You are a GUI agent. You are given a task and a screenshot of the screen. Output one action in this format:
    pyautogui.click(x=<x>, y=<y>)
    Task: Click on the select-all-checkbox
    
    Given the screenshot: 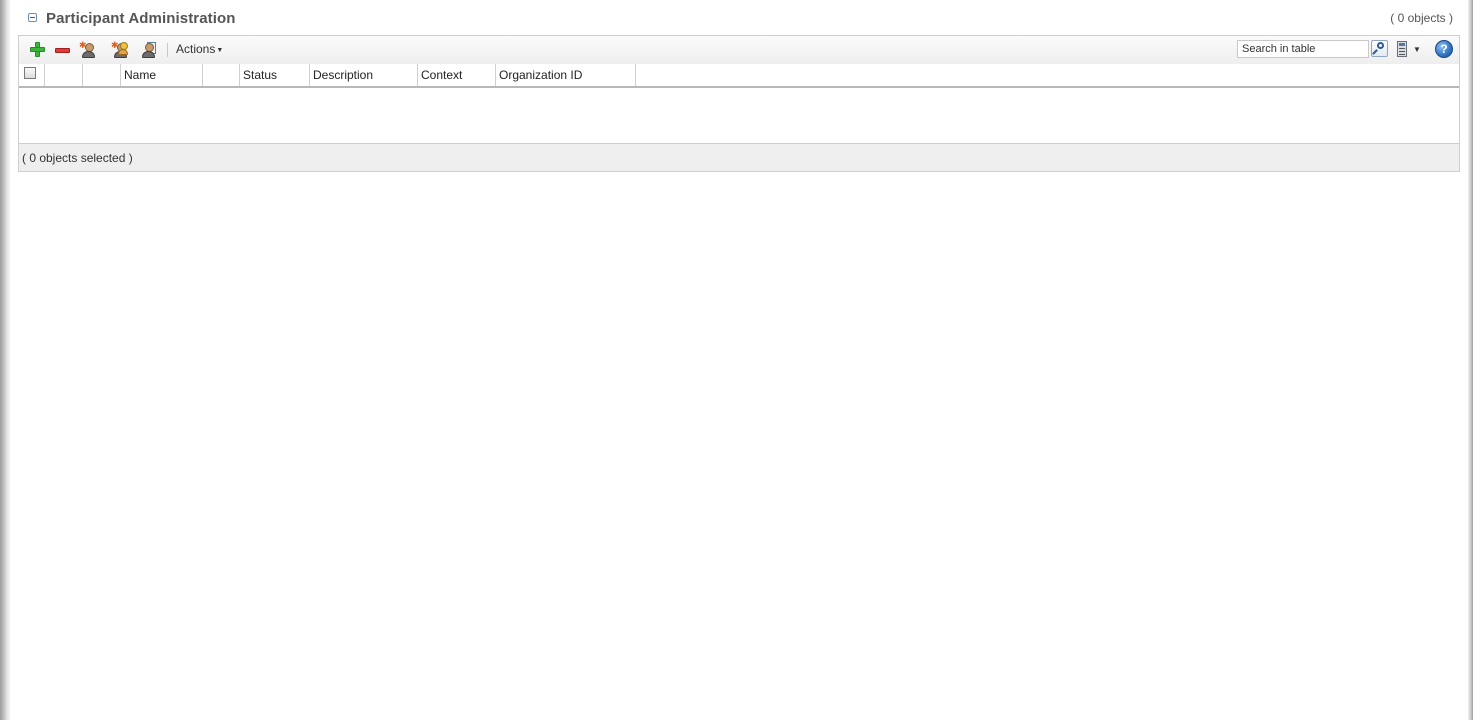 What is the action you would take?
    pyautogui.click(x=30, y=73)
    